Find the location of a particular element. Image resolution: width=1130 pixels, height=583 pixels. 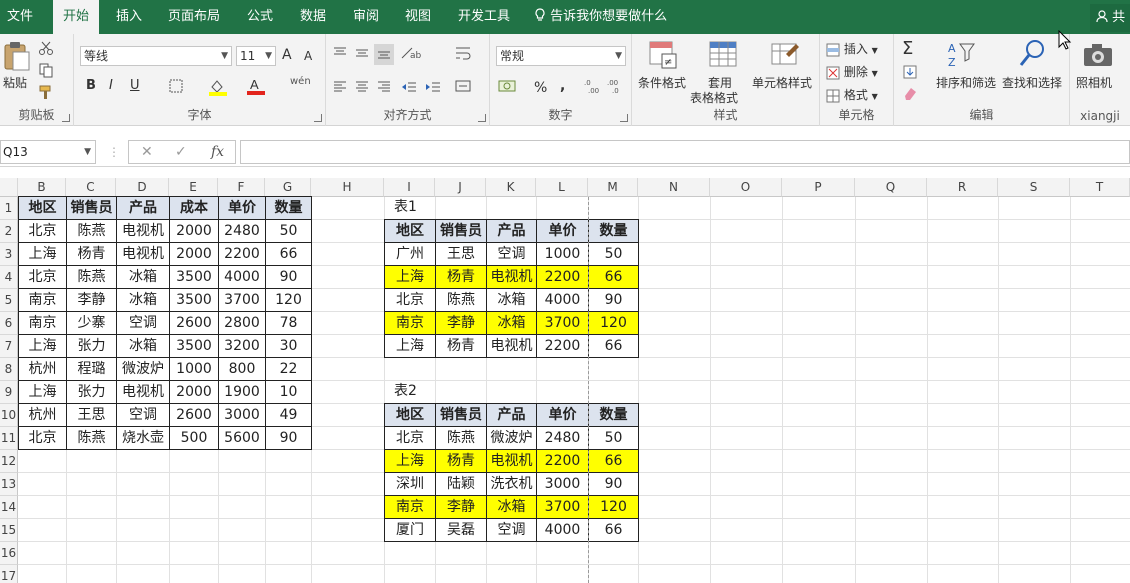

main-table-cell: 3500 is located at coordinates (194, 346).